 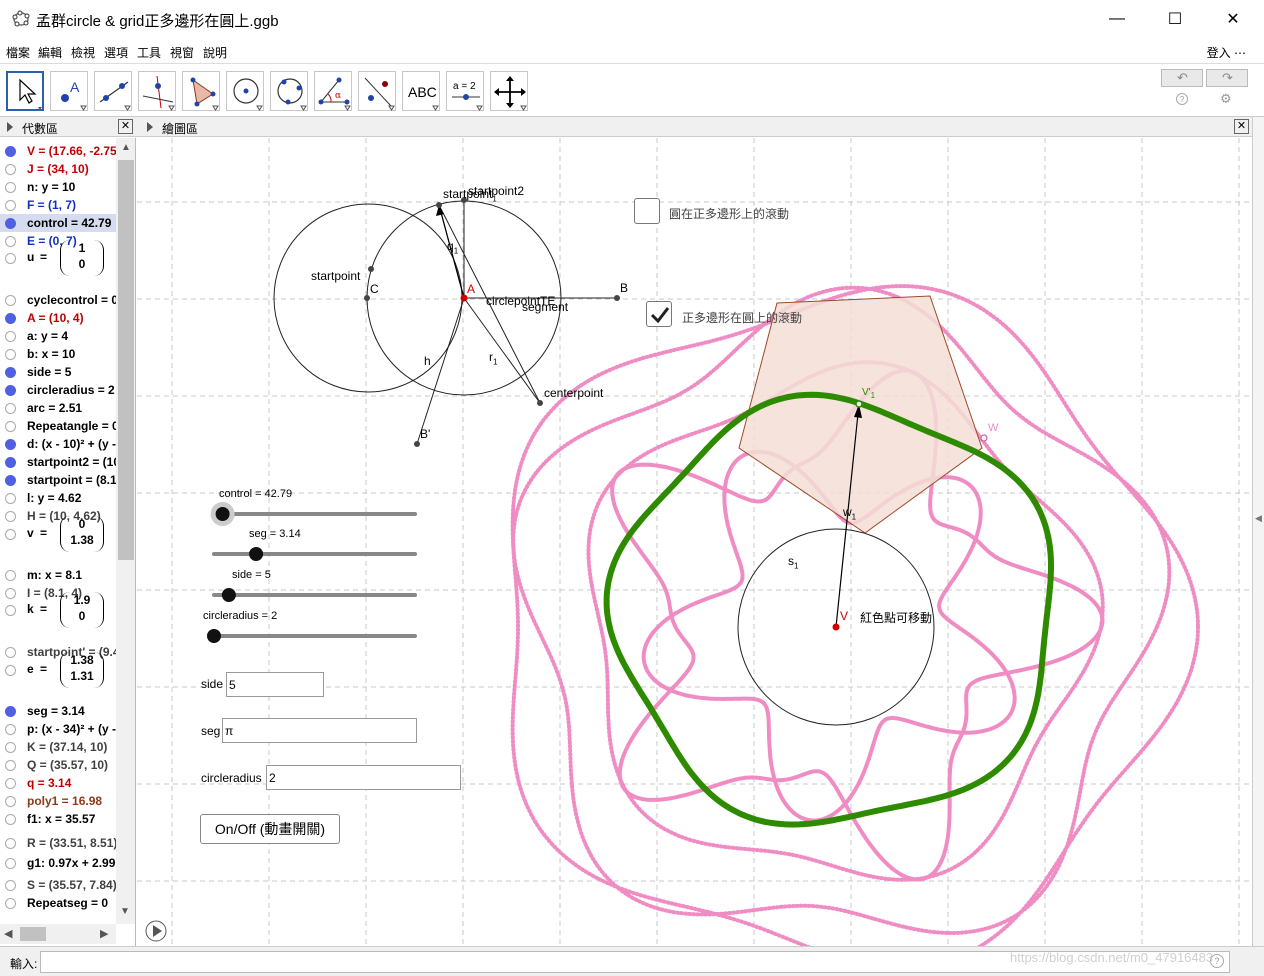 I want to click on scroll-right-icon: ▶, so click(x=104, y=933).